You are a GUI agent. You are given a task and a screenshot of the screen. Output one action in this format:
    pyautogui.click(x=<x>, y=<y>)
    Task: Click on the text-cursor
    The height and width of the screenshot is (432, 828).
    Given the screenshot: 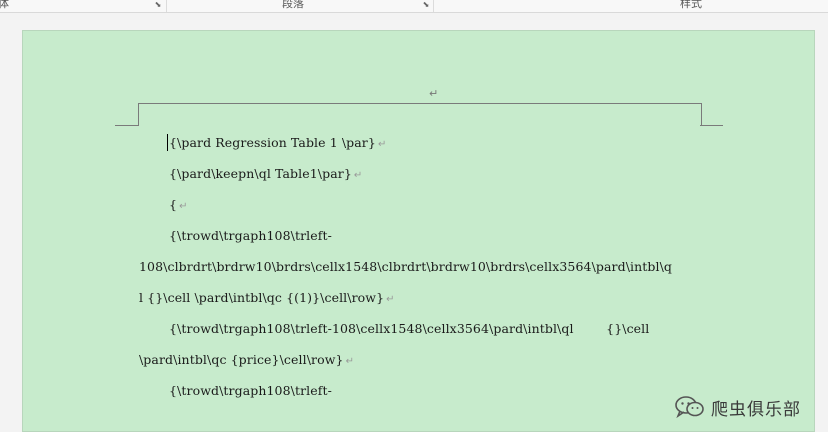 What is the action you would take?
    pyautogui.click(x=167, y=142)
    